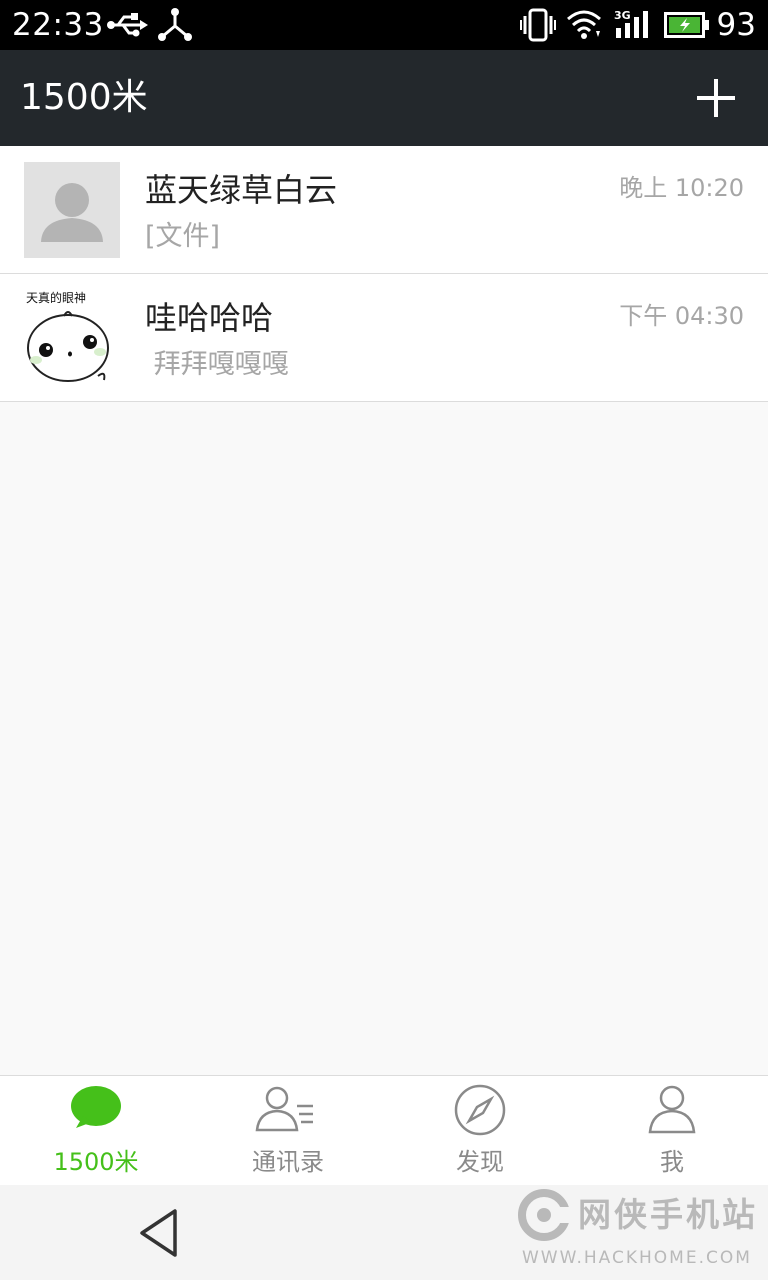 The image size is (768, 1280). What do you see at coordinates (217, 364) in the screenshot?
I see `chat-last-message: 拜拜嘎嘎嘎` at bounding box center [217, 364].